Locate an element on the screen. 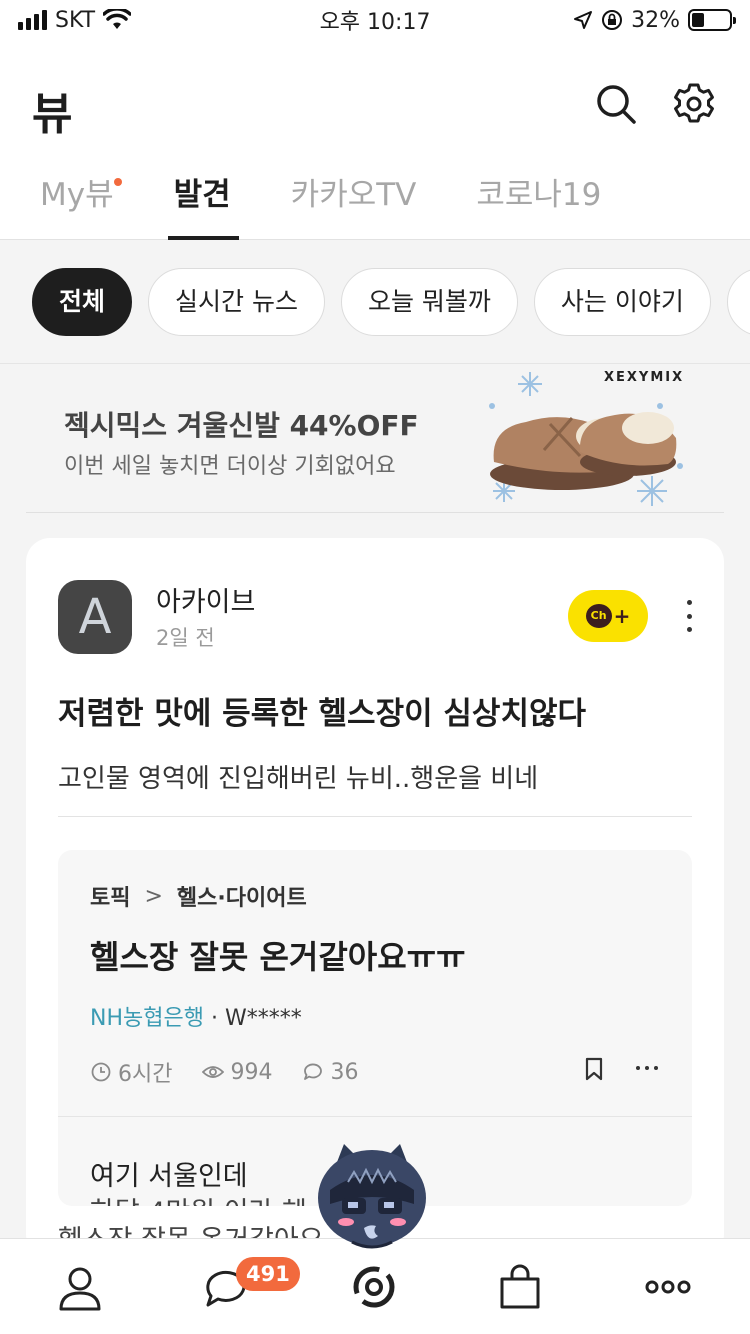 Image resolution: width=750 pixels, height=1334 pixels. bottom-nav: 491 is located at coordinates (375, 1286).